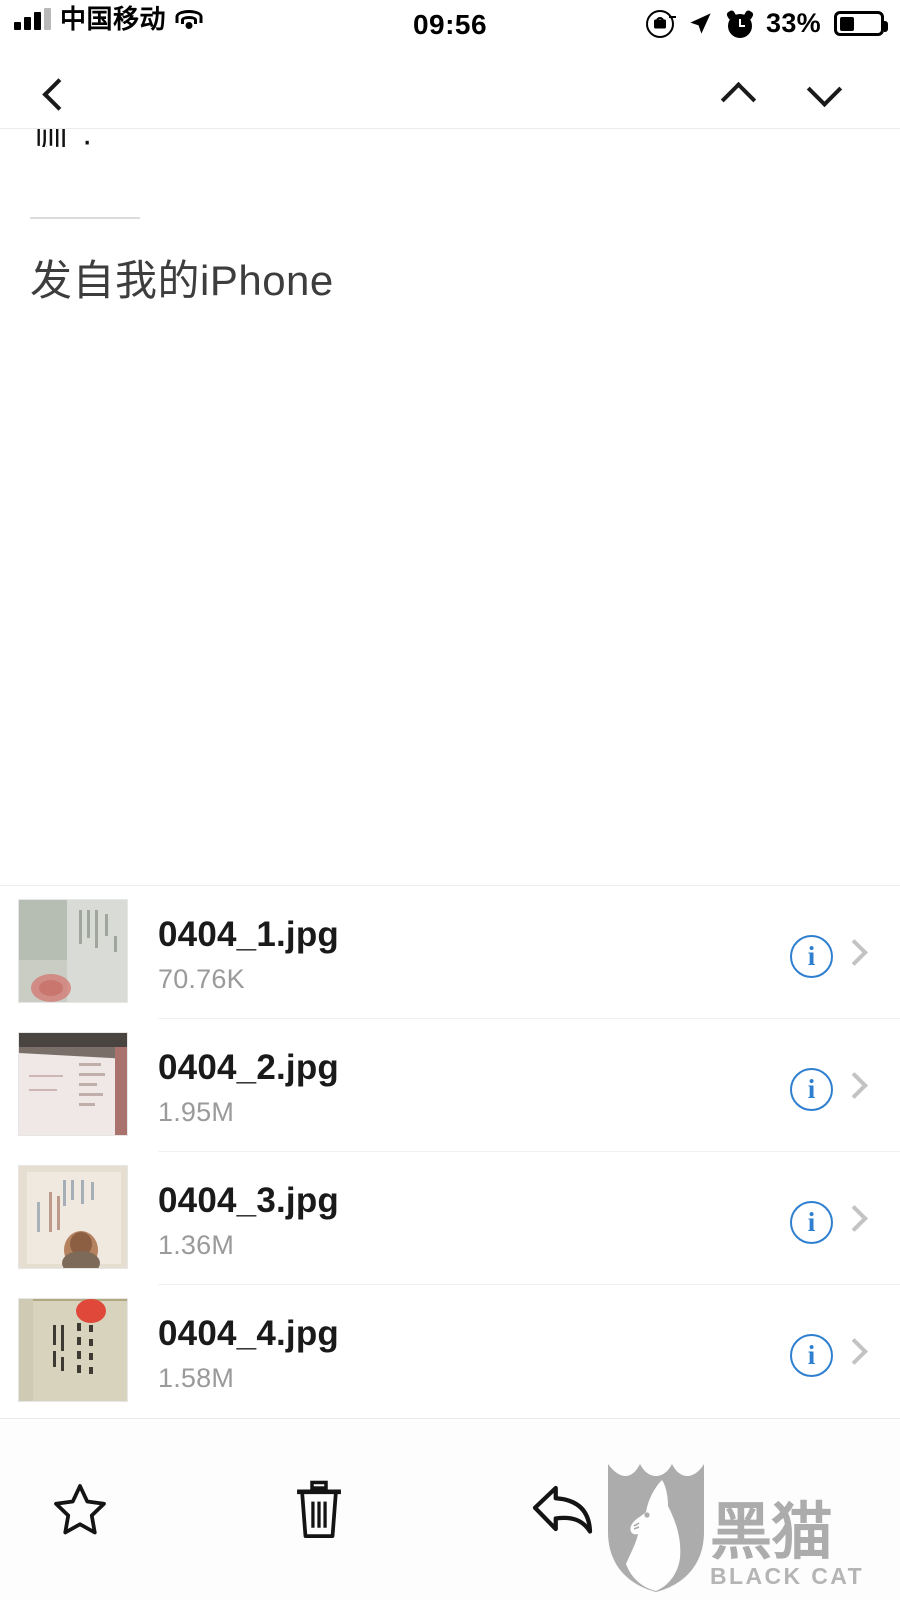 This screenshot has width=900, height=1600. What do you see at coordinates (450, 1217) in the screenshot?
I see `table-row: 0404_3.jpg 1.36M i` at bounding box center [450, 1217].